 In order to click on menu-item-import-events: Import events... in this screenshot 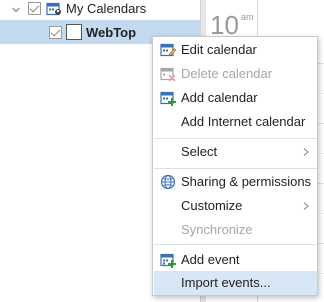, I will do `click(235, 283)`.